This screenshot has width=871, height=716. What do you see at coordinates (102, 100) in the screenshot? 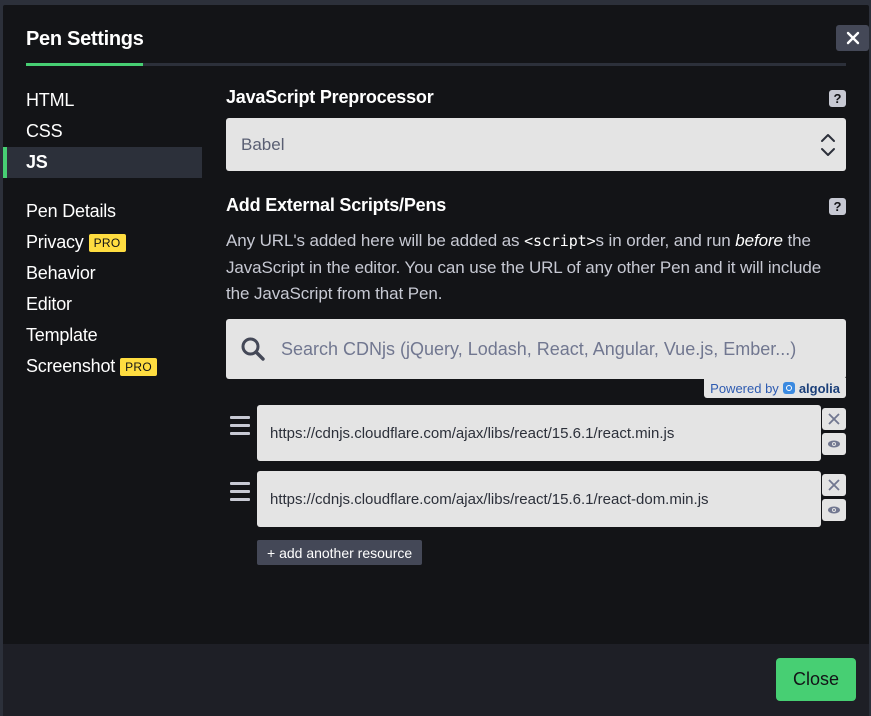
I see `sidebar-item-html: HTML` at bounding box center [102, 100].